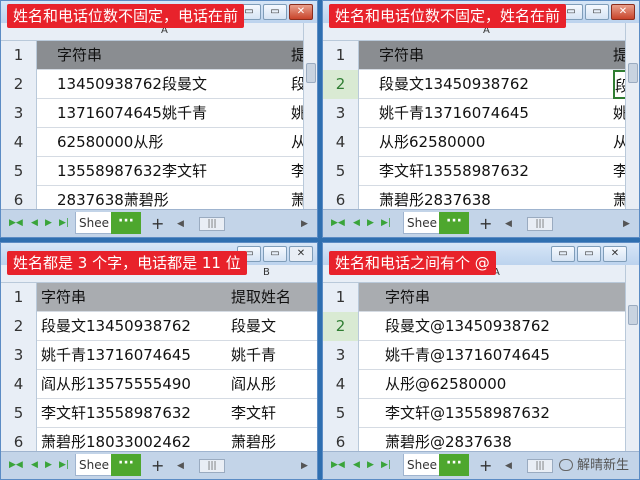 Image resolution: width=640 pixels, height=480 pixels. I want to click on cell-a: 62580000从彤, so click(110, 142).